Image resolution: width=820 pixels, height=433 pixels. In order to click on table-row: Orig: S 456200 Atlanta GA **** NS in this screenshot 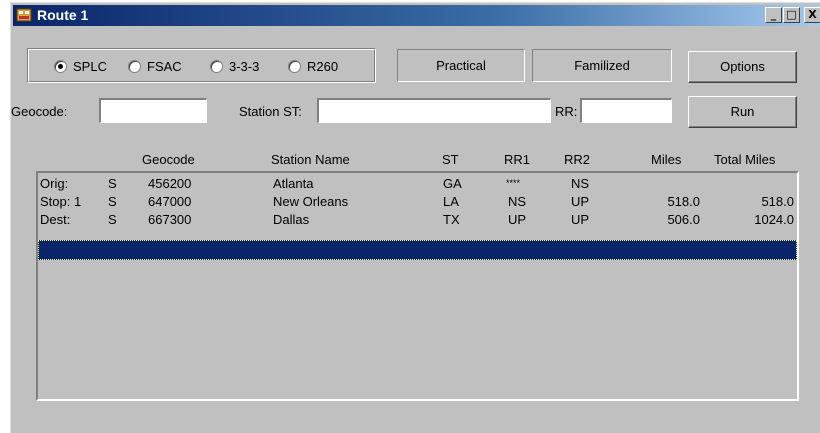, I will do `click(417, 184)`.